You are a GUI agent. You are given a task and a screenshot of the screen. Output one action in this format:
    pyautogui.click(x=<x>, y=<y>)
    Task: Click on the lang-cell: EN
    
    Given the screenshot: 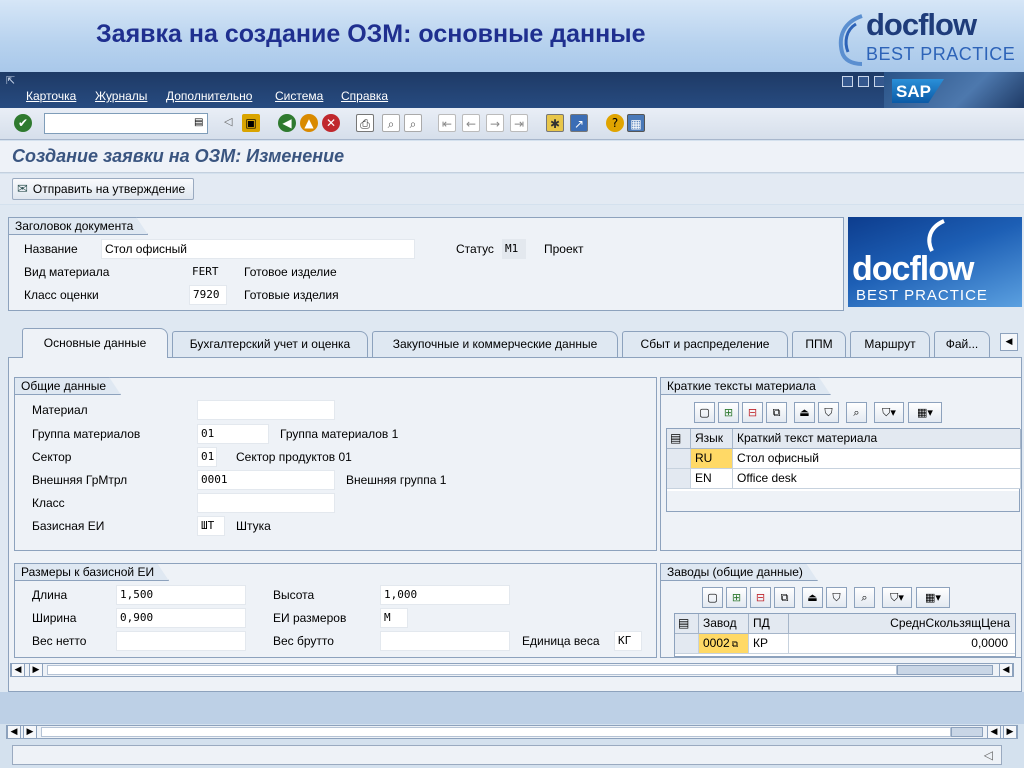 What is the action you would take?
    pyautogui.click(x=712, y=479)
    